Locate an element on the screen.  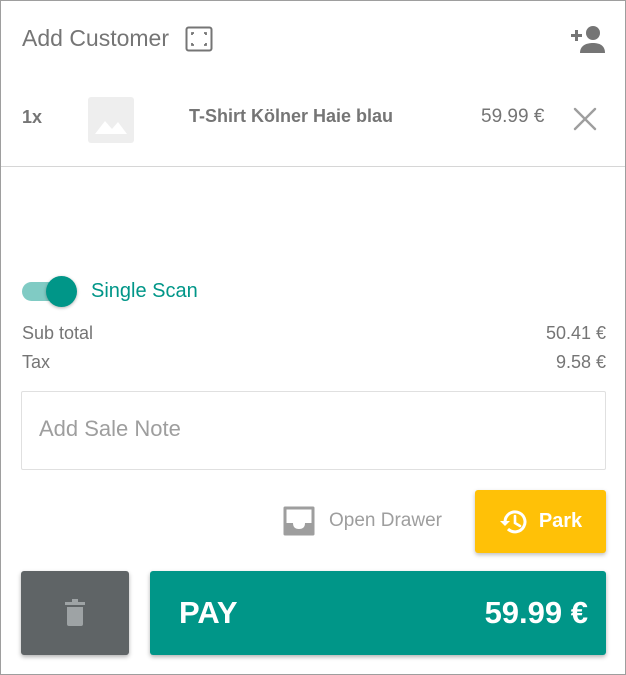
park-button: Park is located at coordinates (540, 521).